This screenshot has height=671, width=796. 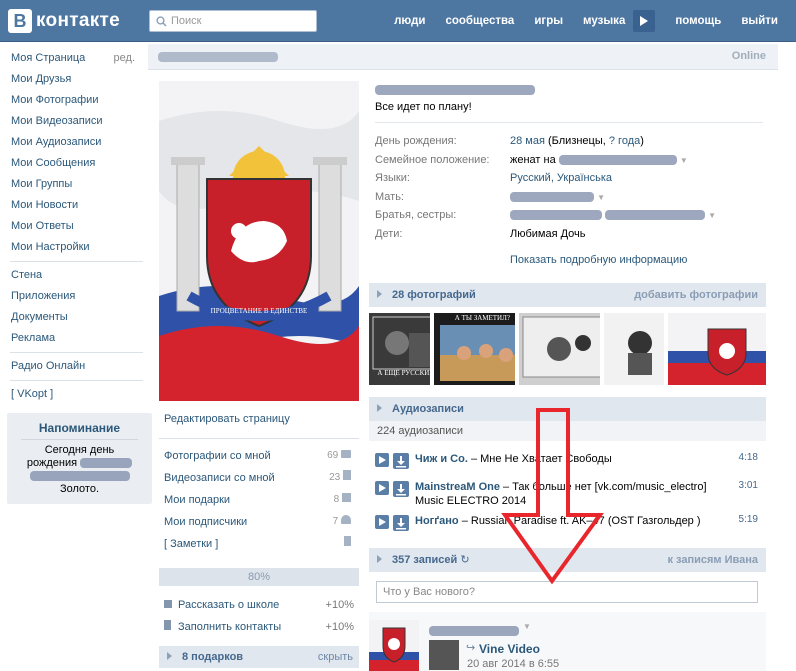 I want to click on task-contacts: Заполнить контакты +10%, so click(x=259, y=627).